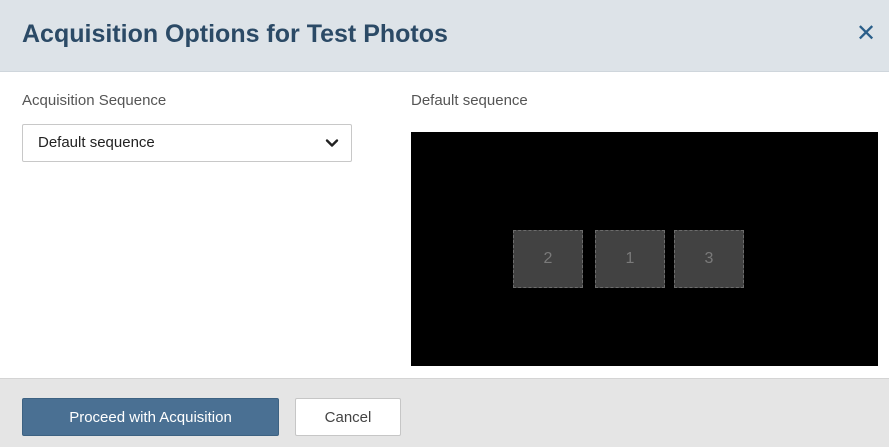  I want to click on acquisition-sequence-select: Default sequence, so click(187, 143).